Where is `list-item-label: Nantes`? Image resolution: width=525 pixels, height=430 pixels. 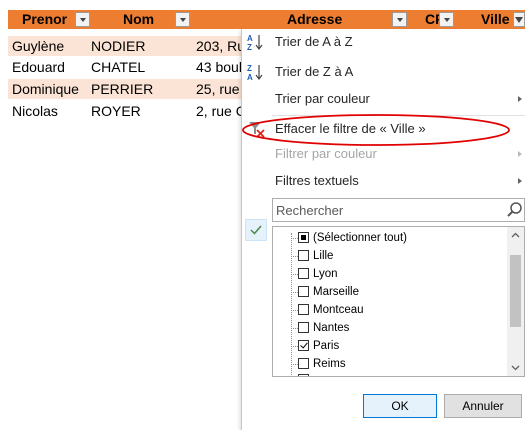
list-item-label: Nantes is located at coordinates (331, 328).